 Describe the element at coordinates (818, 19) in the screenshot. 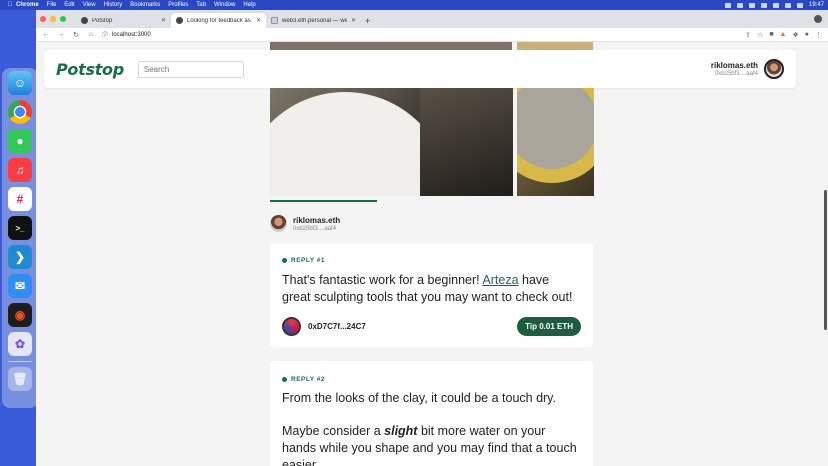

I see `tab-search-icon` at that location.